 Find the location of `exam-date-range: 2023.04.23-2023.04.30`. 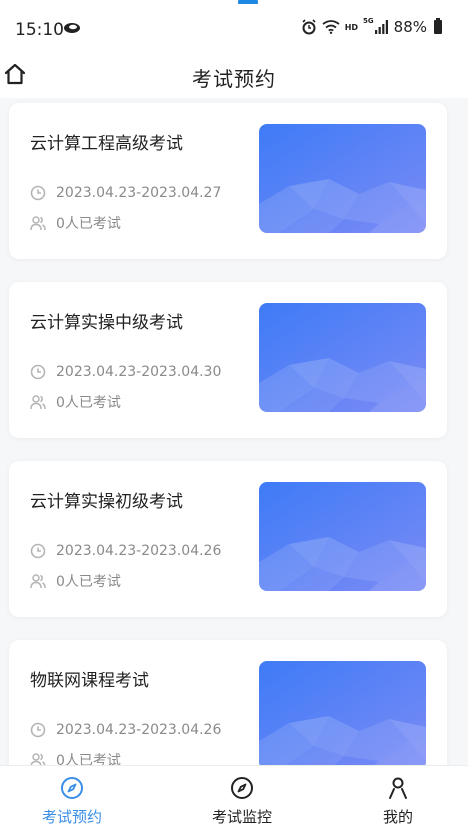

exam-date-range: 2023.04.23-2023.04.30 is located at coordinates (139, 372).